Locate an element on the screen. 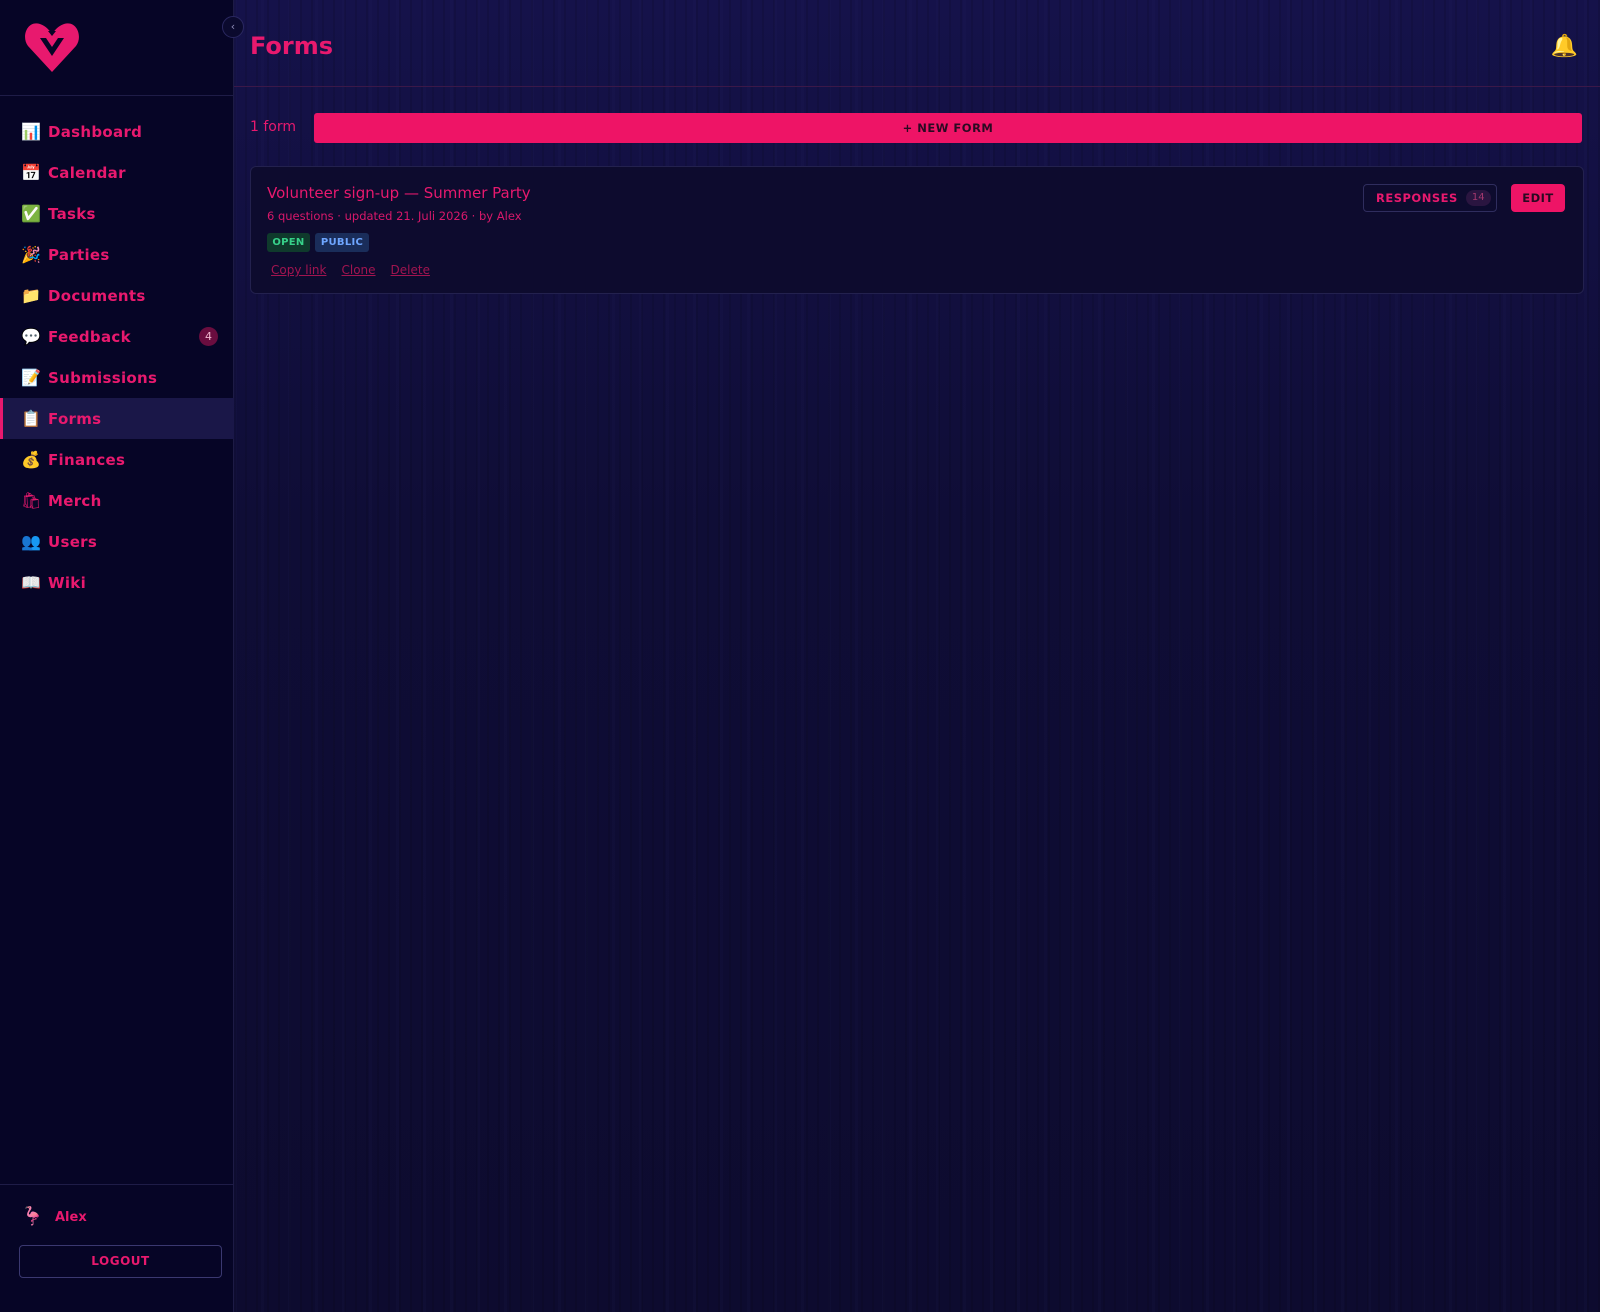 This screenshot has height=1312, width=1600. sidebar-item-label: Wiki is located at coordinates (67, 582).